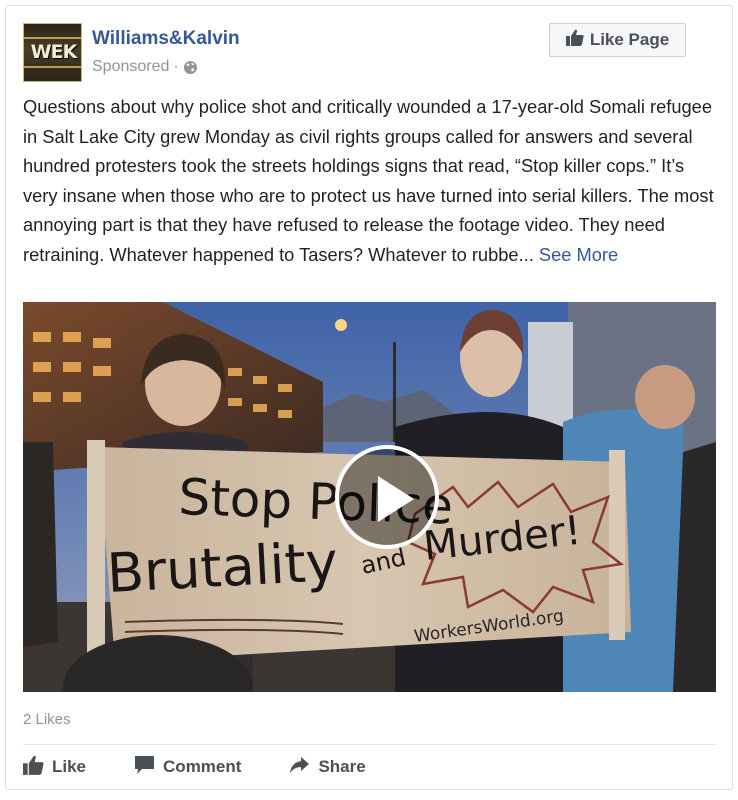  Describe the element at coordinates (342, 766) in the screenshot. I see `share-label: Share` at that location.